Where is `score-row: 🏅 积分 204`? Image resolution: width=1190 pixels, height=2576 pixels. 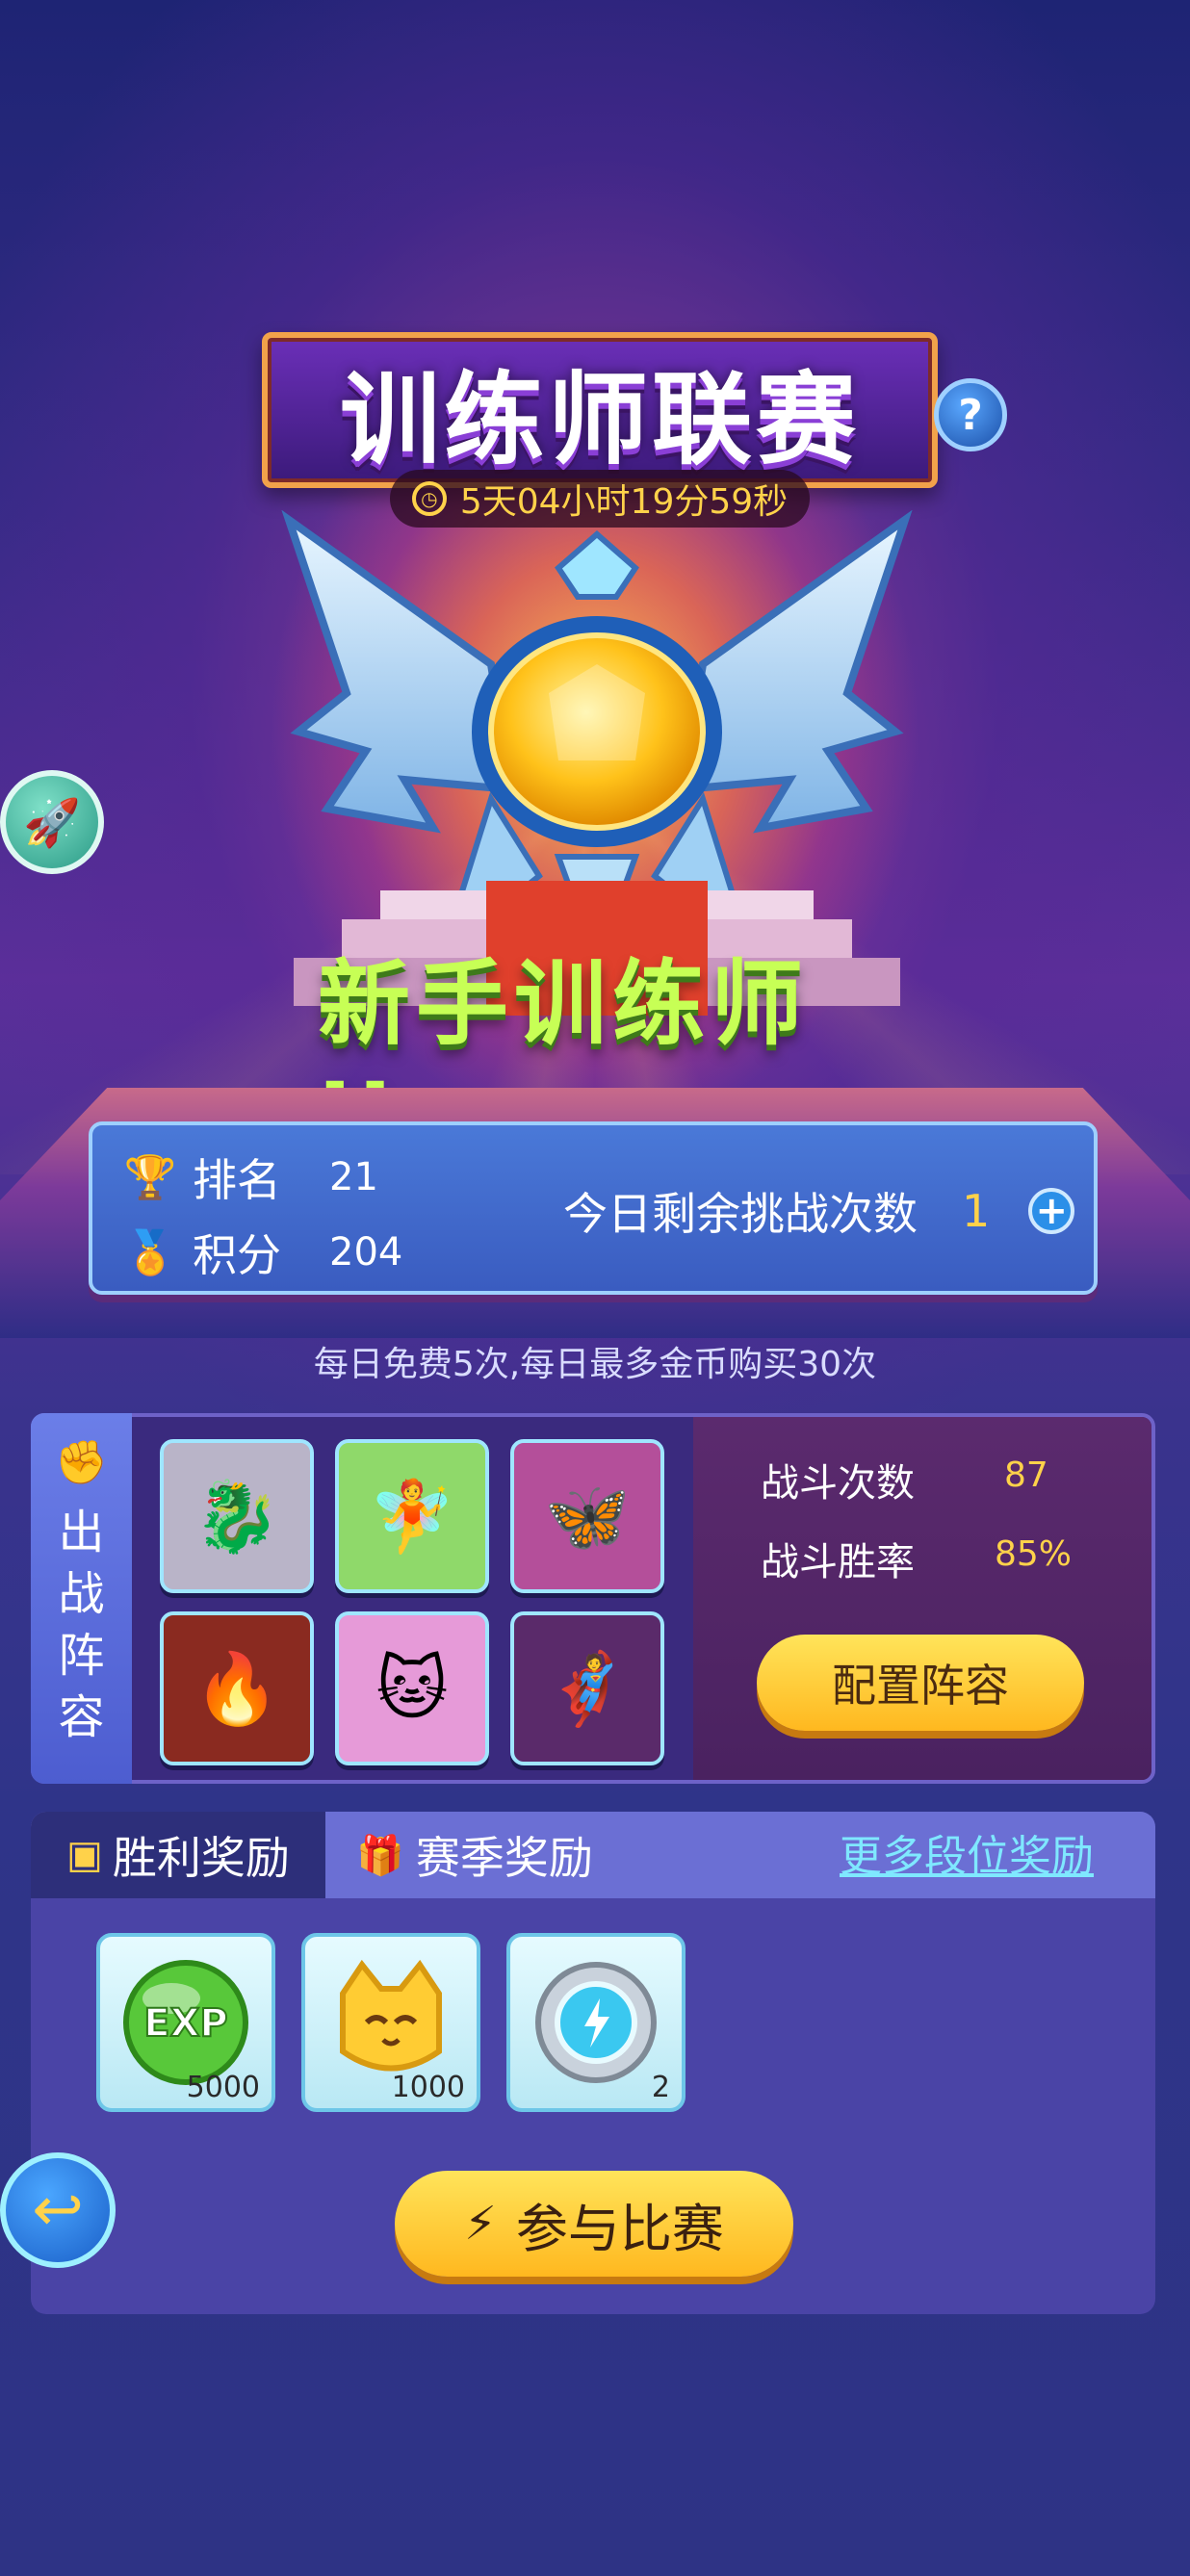 score-row: 🏅 积分 204 is located at coordinates (263, 1253).